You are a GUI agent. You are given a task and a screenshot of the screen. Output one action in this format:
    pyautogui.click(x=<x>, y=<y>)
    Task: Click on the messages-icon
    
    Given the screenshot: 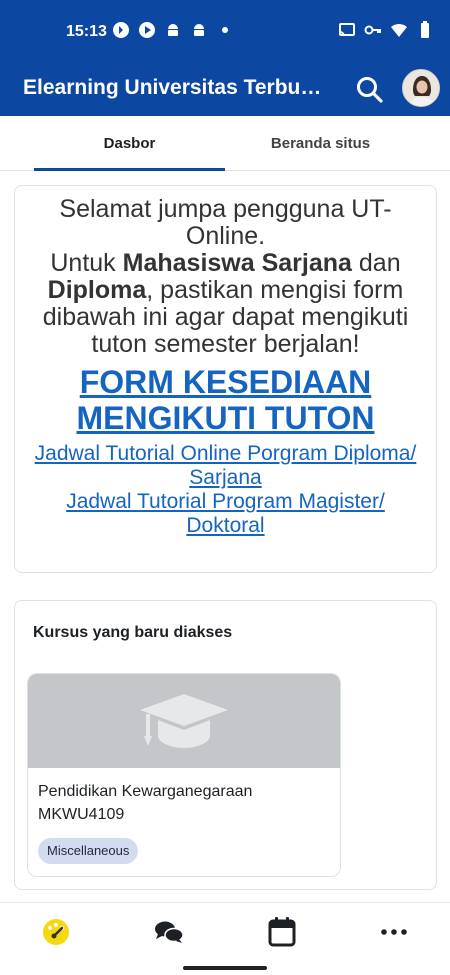 What is the action you would take?
    pyautogui.click(x=169, y=932)
    